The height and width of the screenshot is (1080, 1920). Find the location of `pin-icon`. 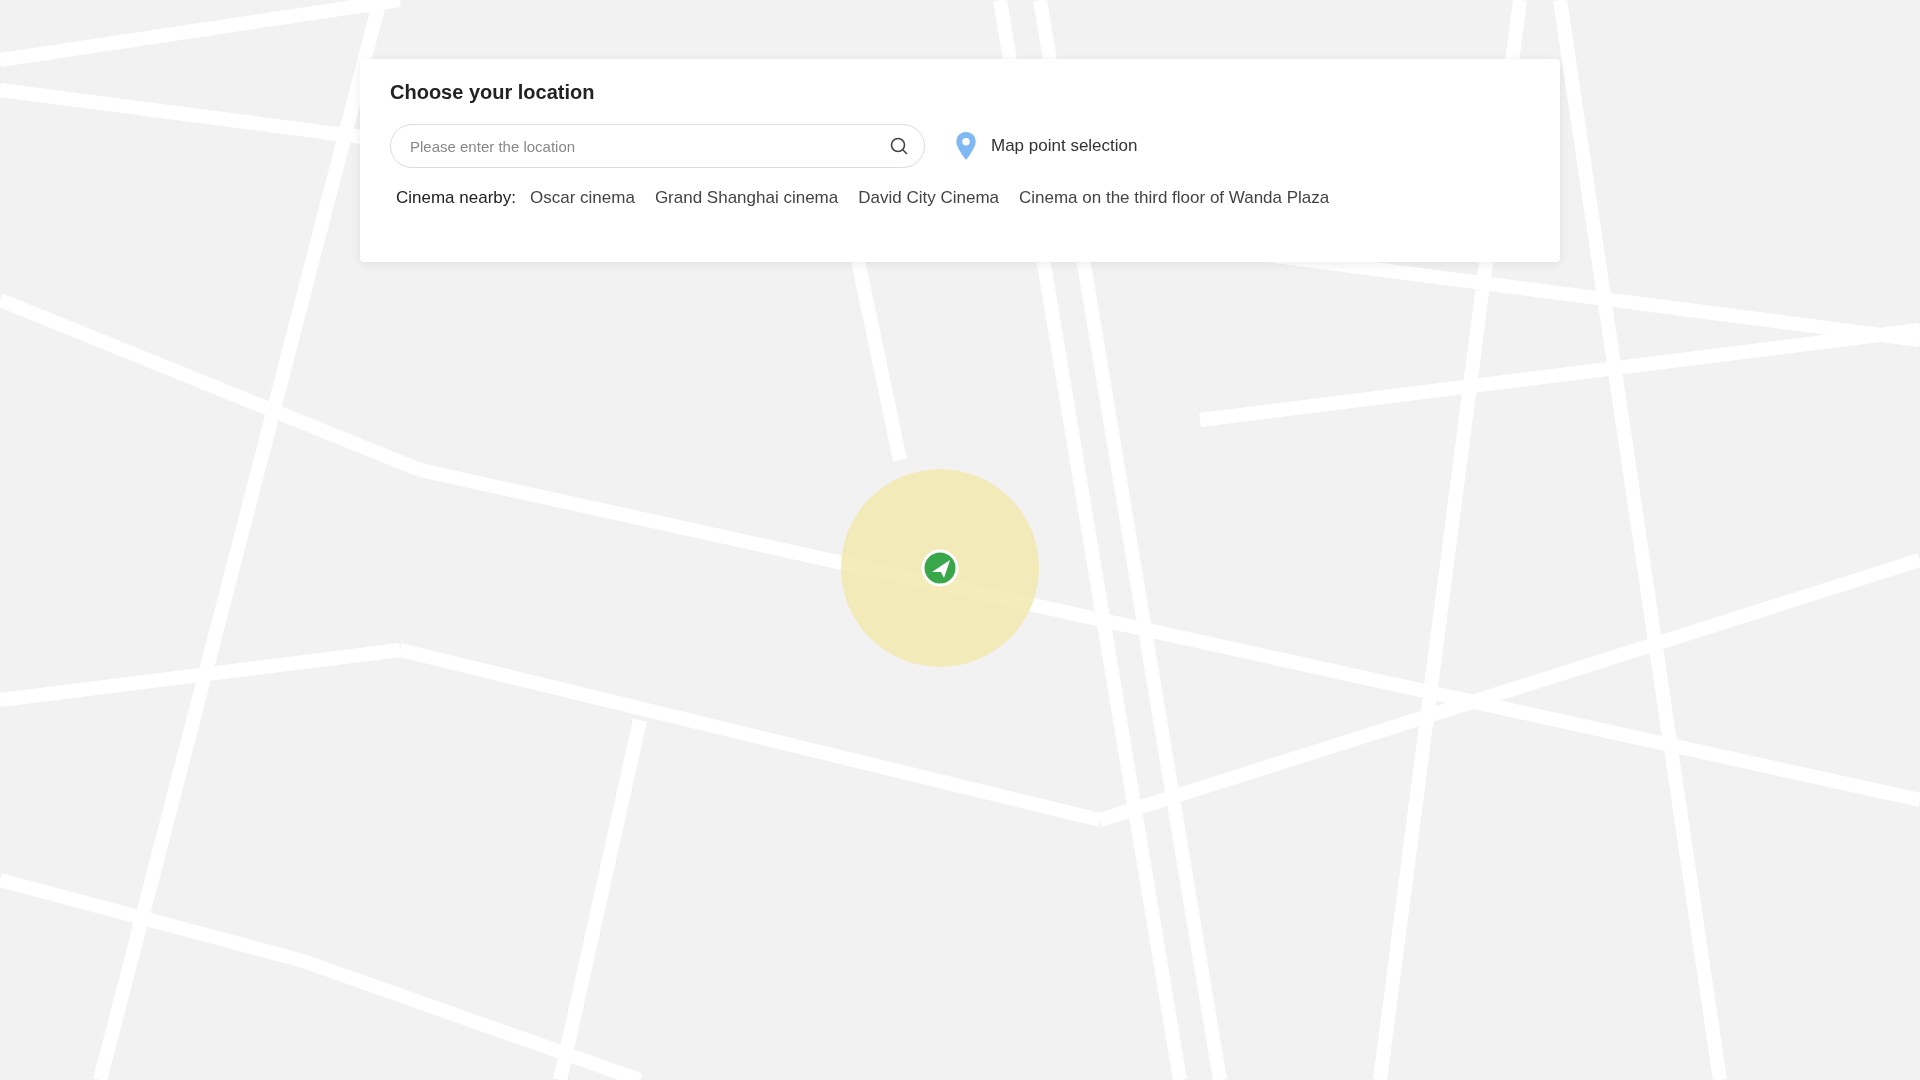

pin-icon is located at coordinates (966, 146).